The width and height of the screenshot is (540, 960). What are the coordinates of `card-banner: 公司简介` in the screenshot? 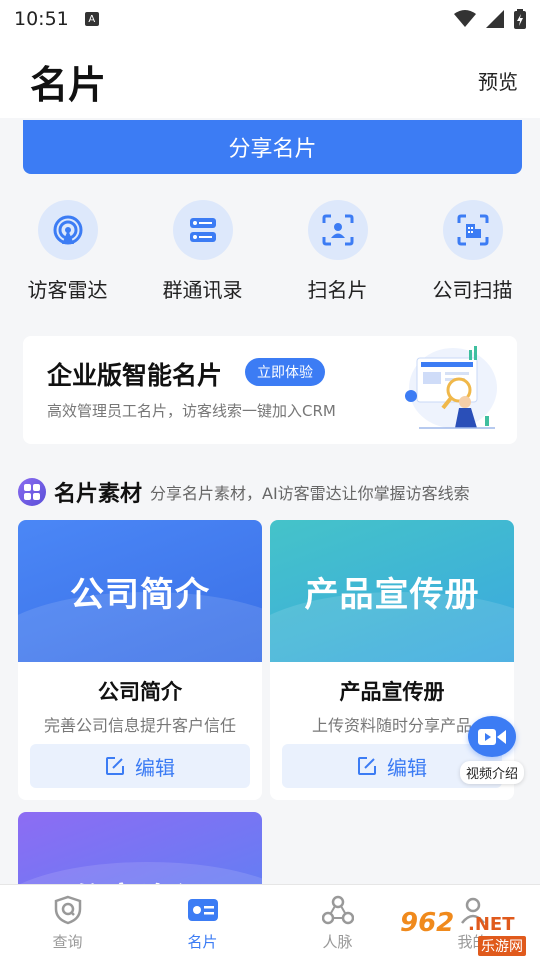 It's located at (140, 591).